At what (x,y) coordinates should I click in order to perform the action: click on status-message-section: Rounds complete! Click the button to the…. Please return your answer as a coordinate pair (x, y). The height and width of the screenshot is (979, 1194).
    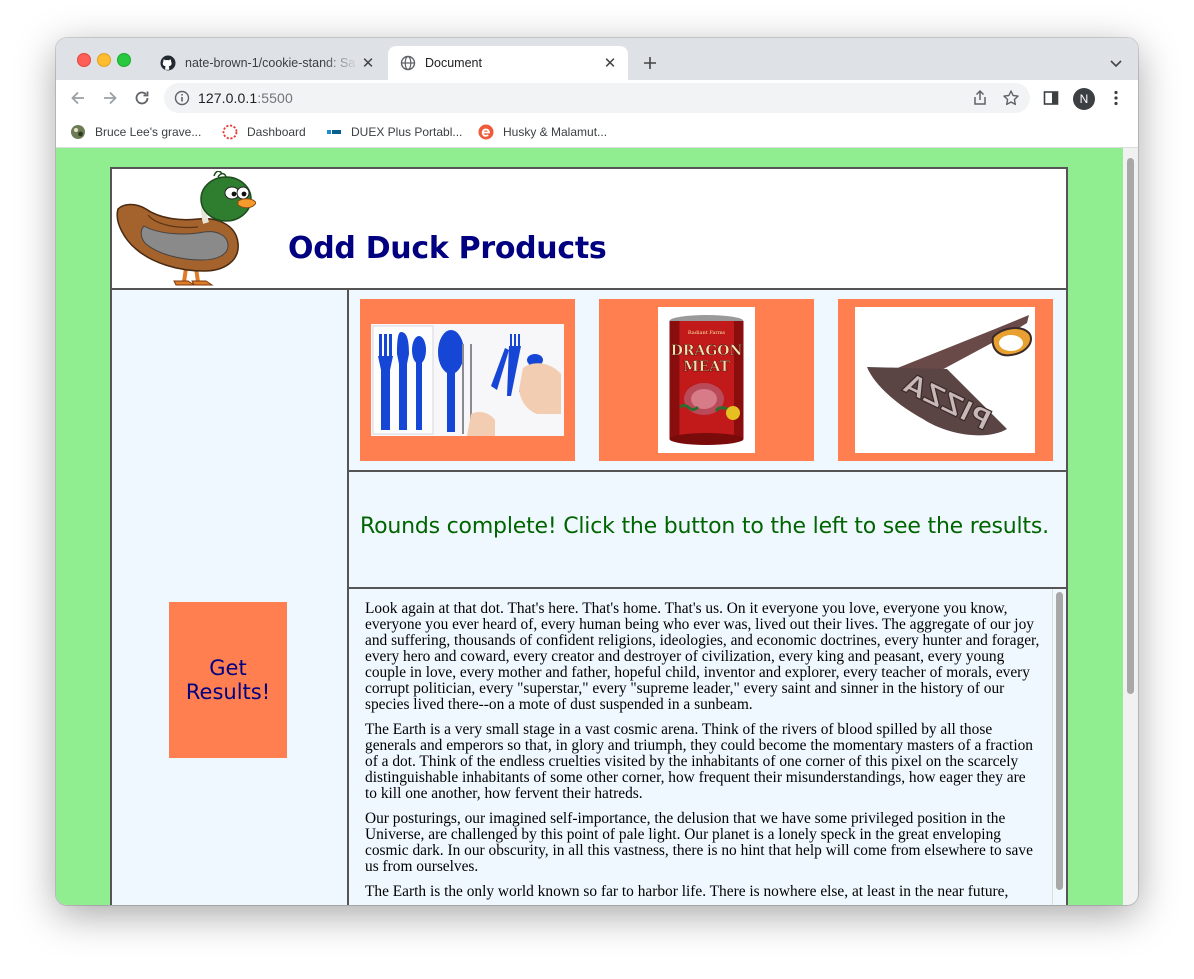
    Looking at the image, I should click on (707, 530).